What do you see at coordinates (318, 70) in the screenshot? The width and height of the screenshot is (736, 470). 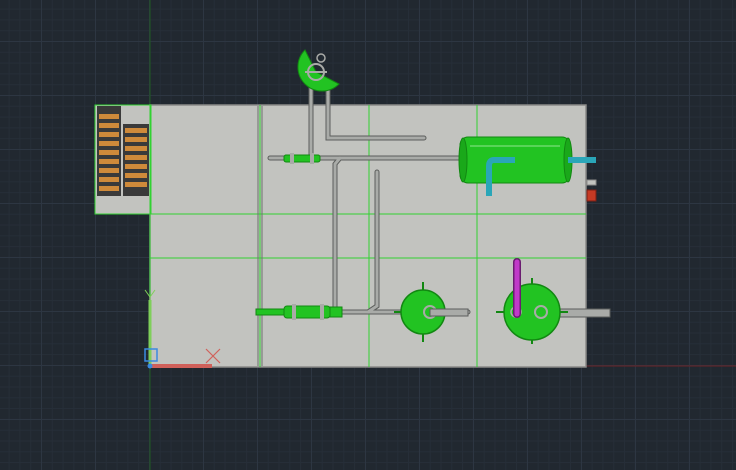 I see `rotary-valve` at bounding box center [318, 70].